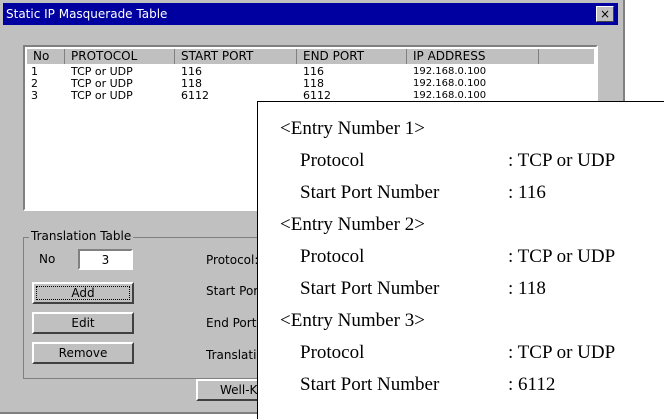 The width and height of the screenshot is (664, 419). I want to click on protocol-label: Protocol:, so click(232, 260).